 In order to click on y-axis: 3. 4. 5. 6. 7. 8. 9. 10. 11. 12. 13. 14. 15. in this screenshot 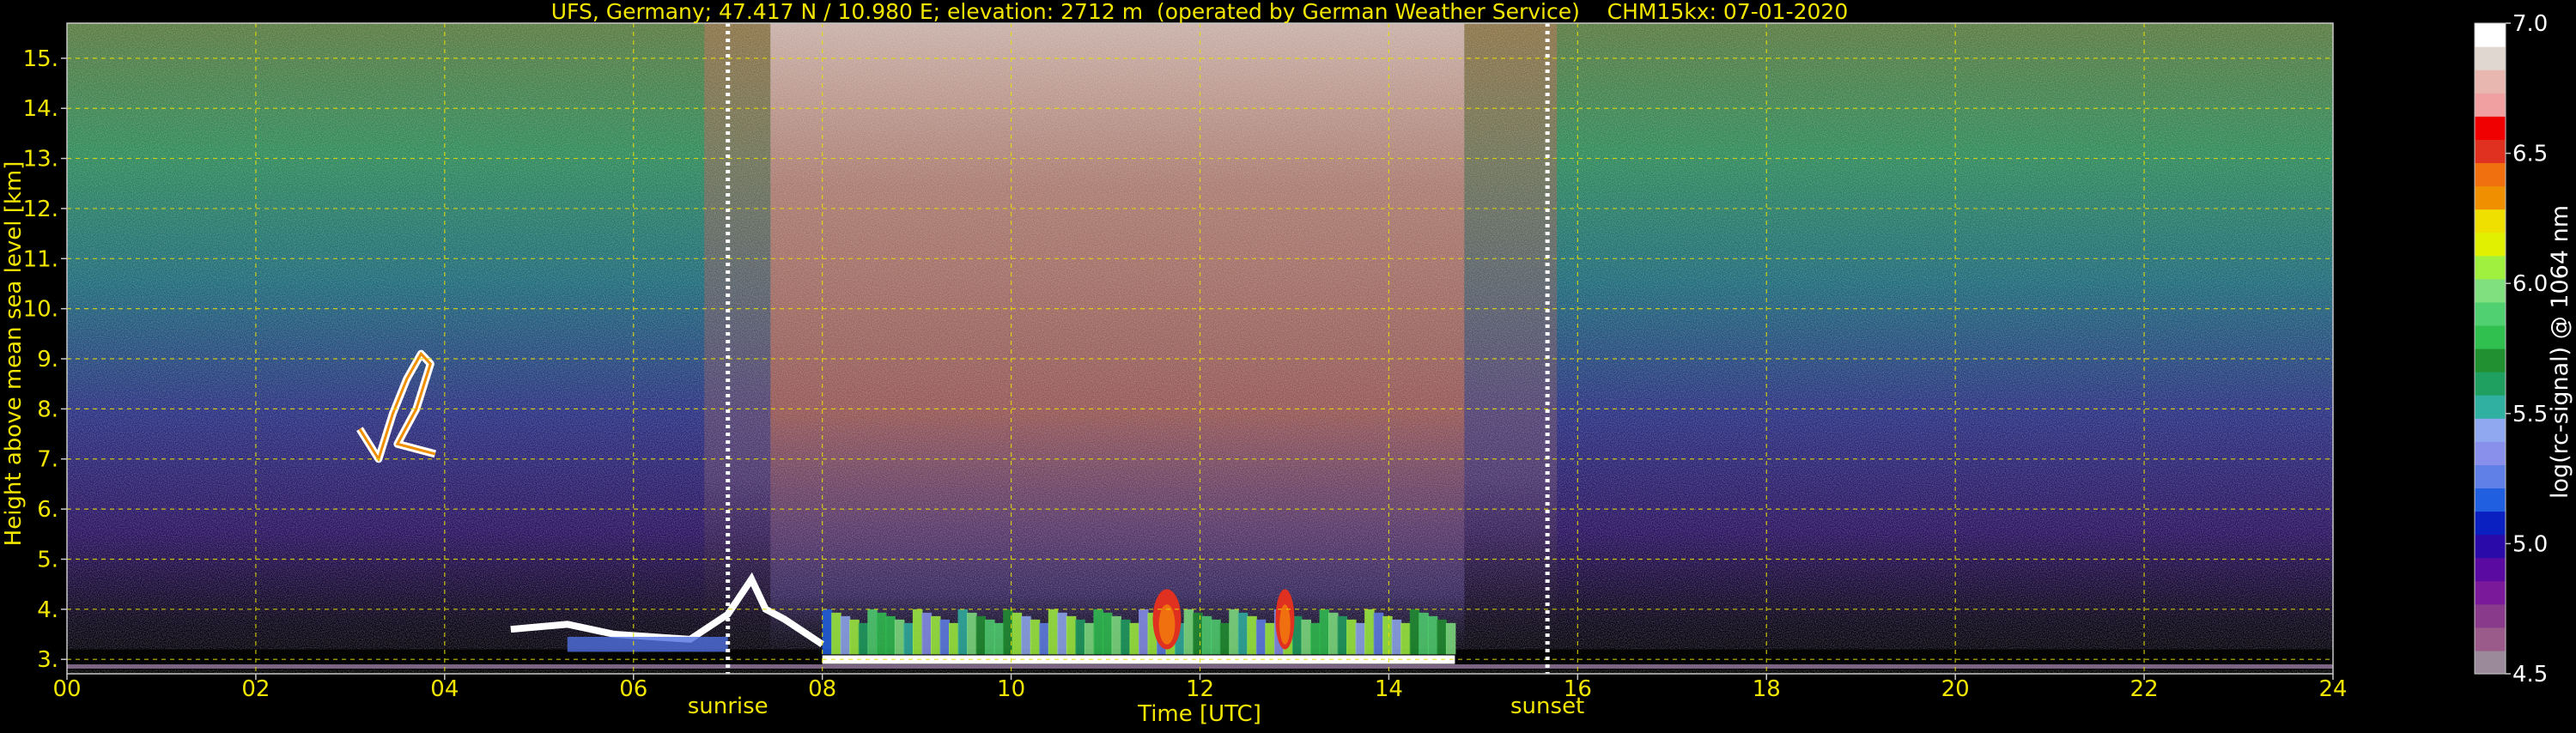, I will do `click(45, 359)`.